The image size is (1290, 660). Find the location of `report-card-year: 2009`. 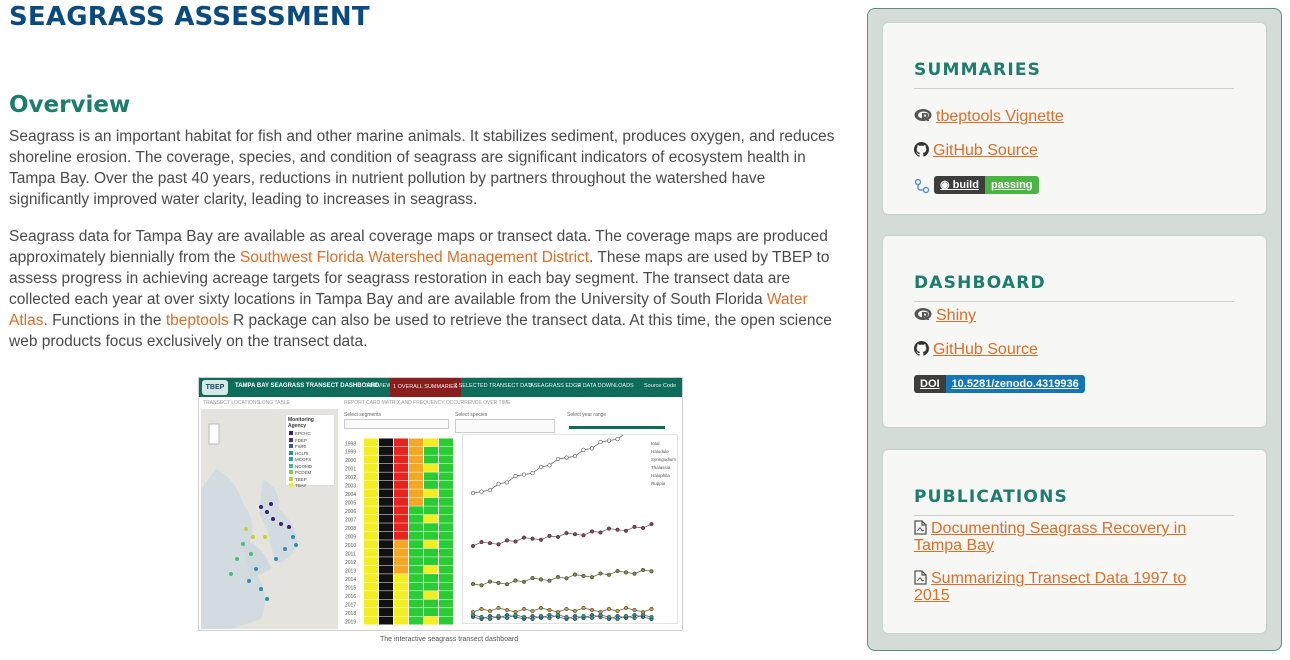

report-card-year: 2009 is located at coordinates (350, 538).